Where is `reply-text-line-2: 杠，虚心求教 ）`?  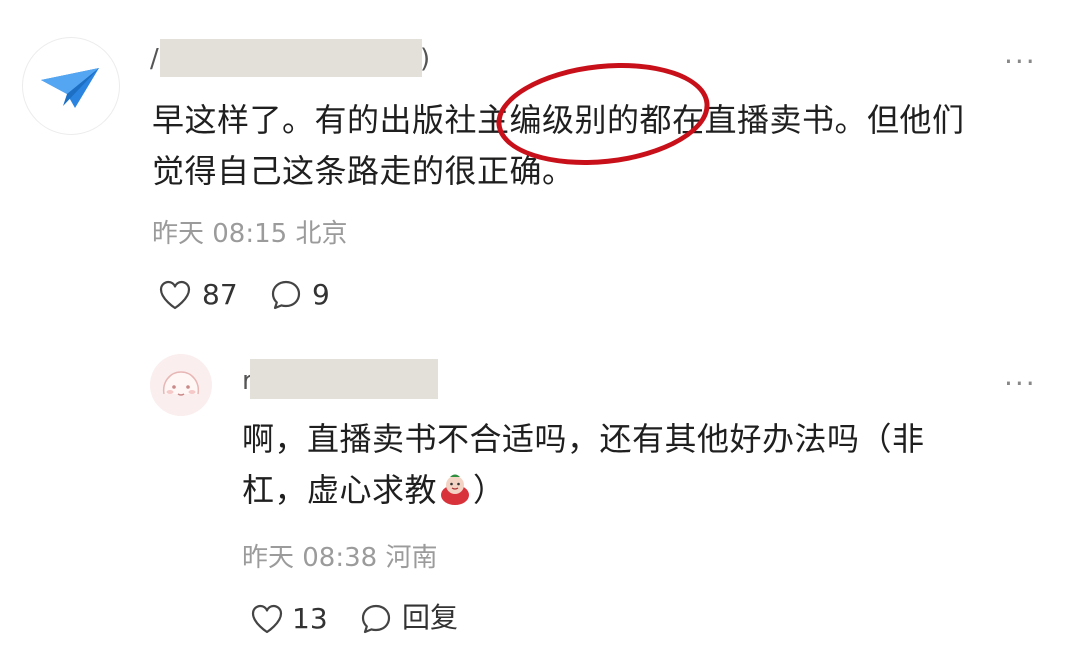
reply-text-line-2: 杠，虚心求教 ） is located at coordinates (642, 490).